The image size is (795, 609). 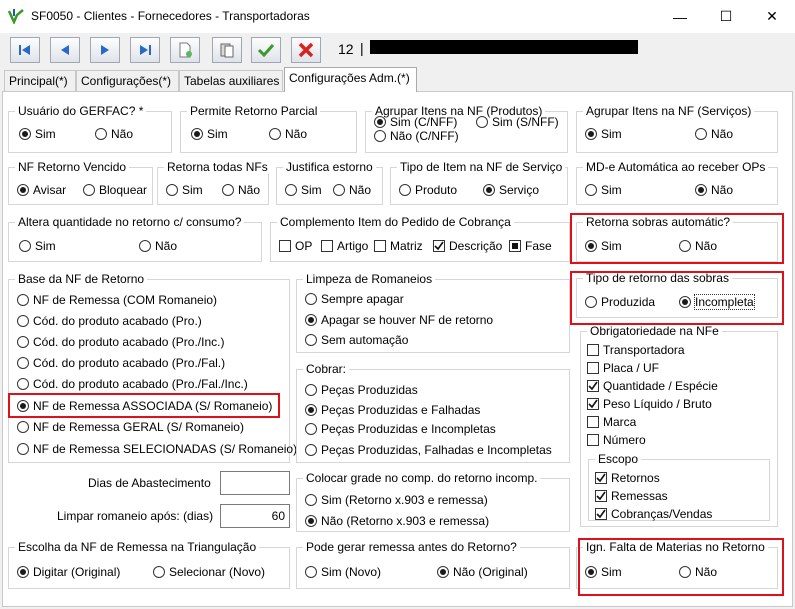 I want to click on base-nf-option-cod-do-produto-acabado-pro: Cód. do produto acabado (Pro.), so click(x=109, y=321).